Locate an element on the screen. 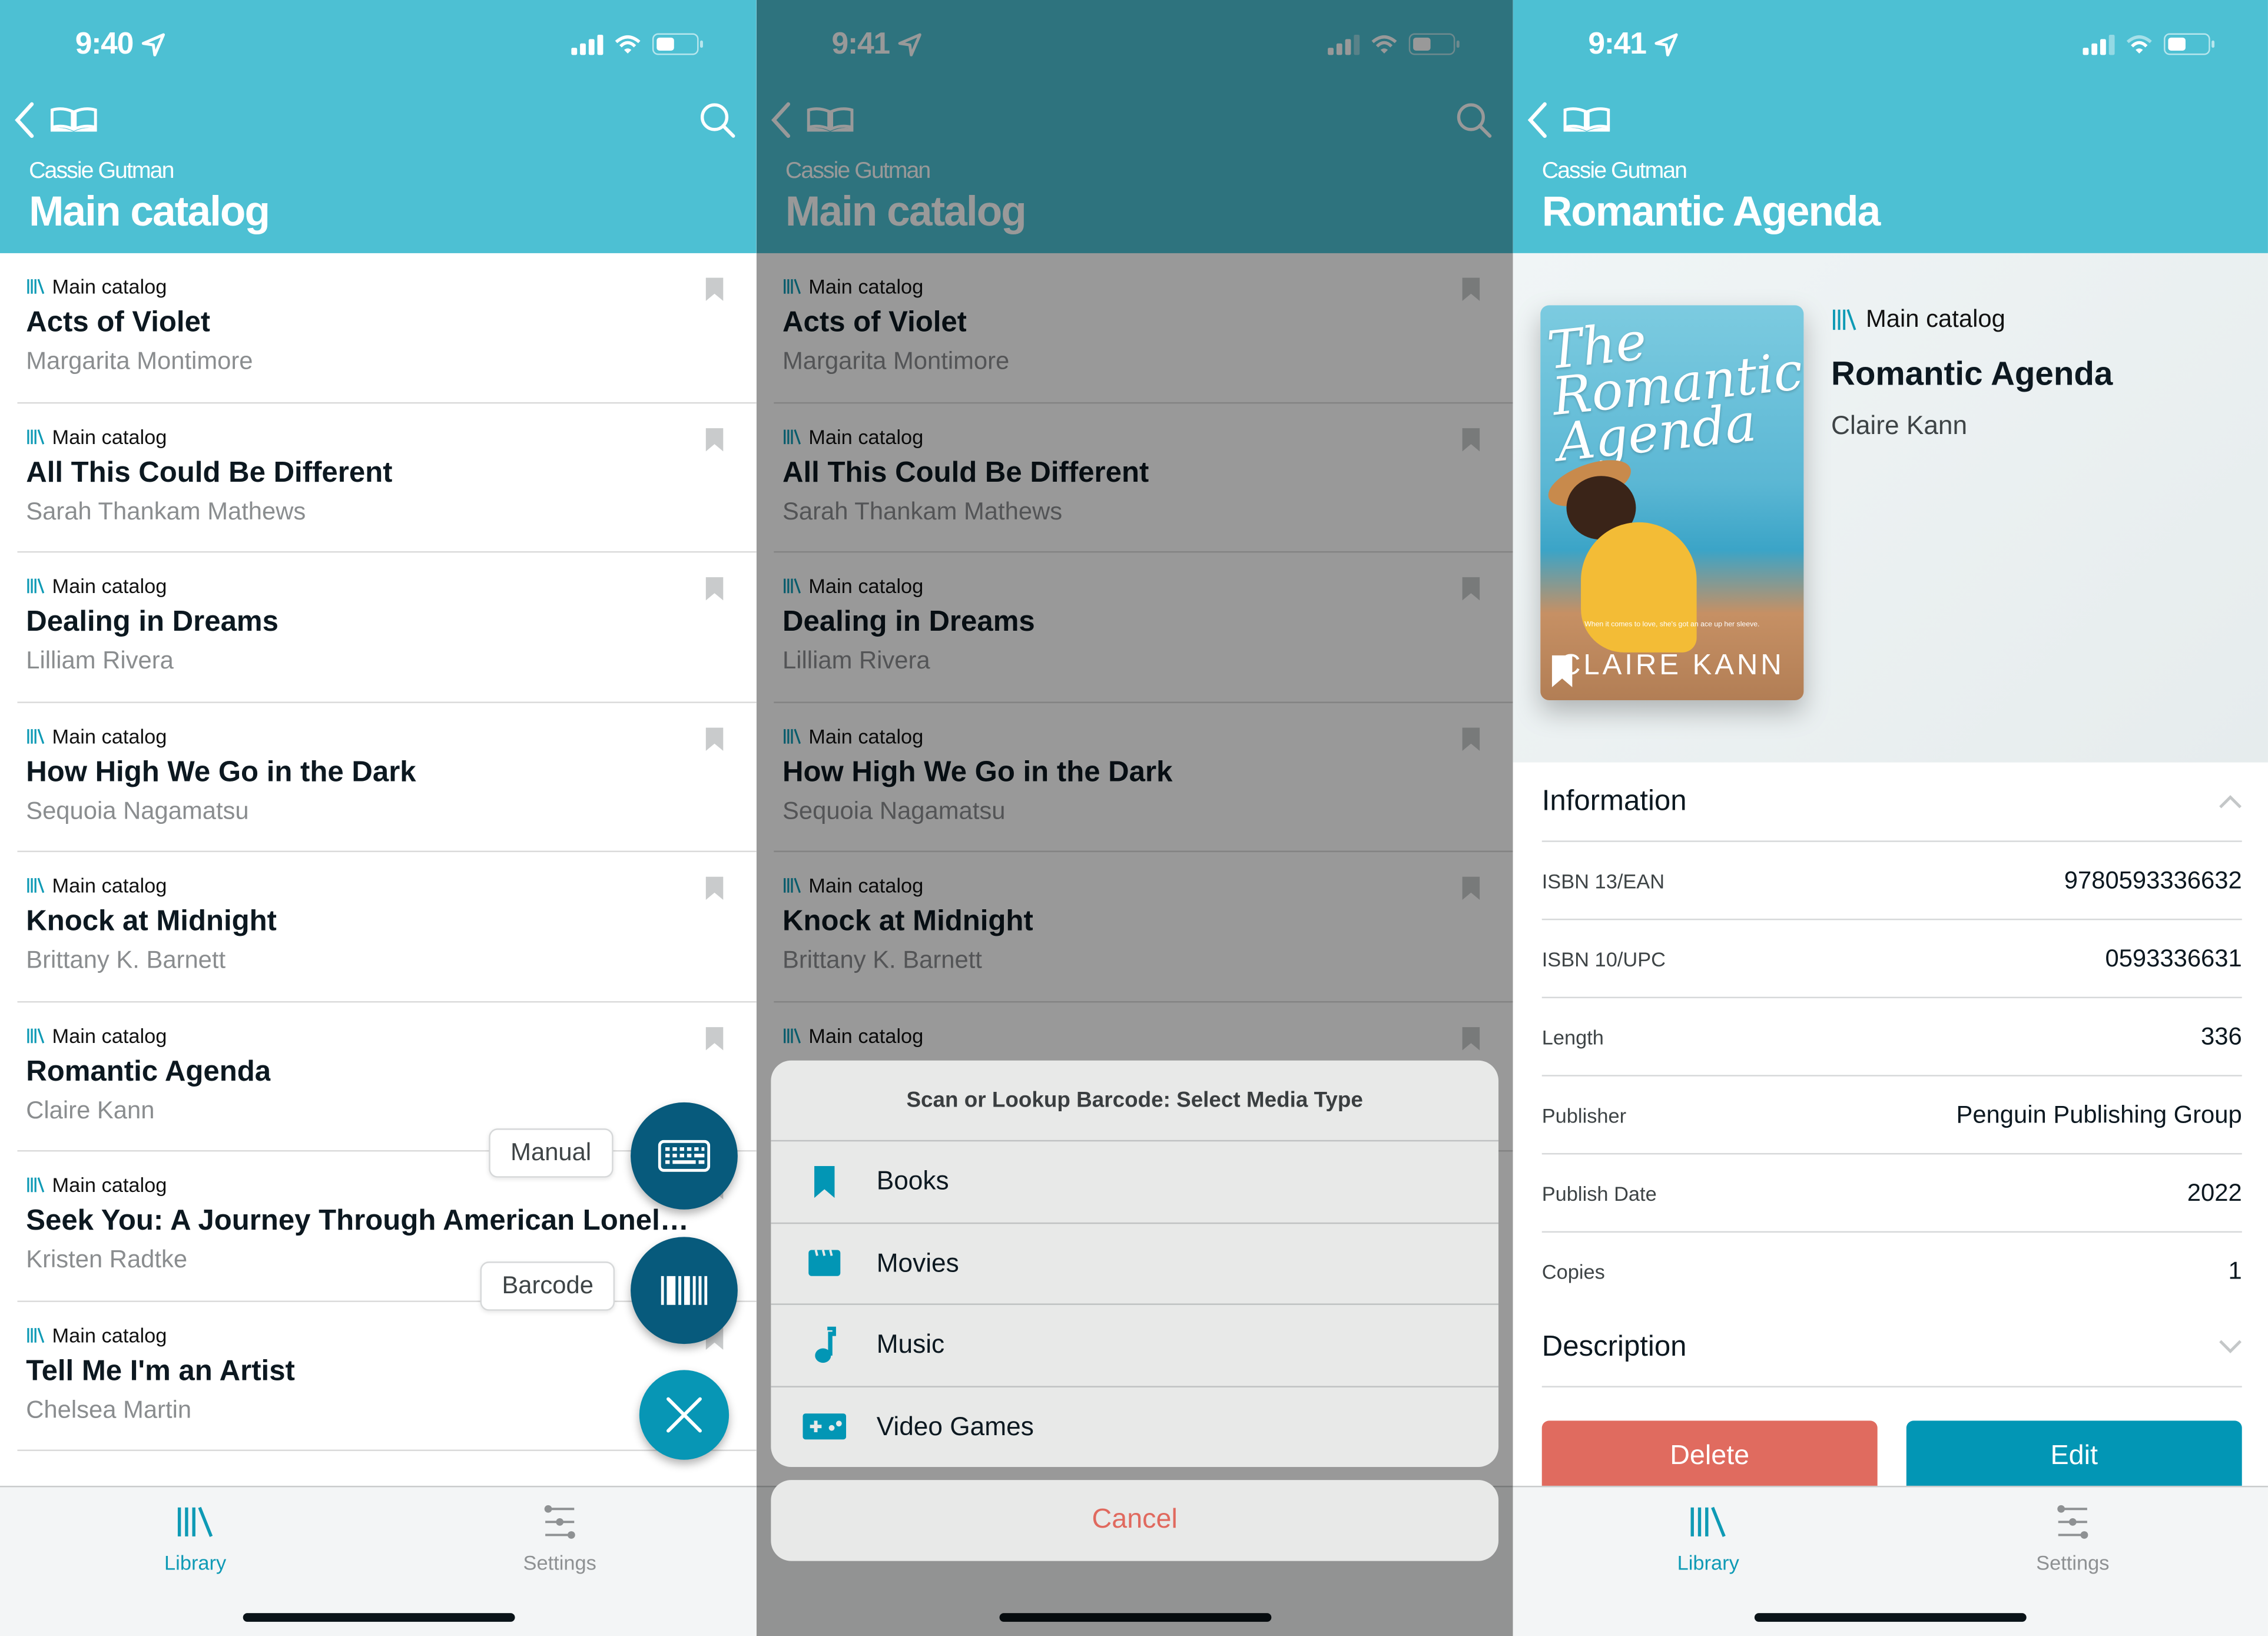 Image resolution: width=2268 pixels, height=1636 pixels. info-value: Penguin Publishing Group is located at coordinates (2099, 1114).